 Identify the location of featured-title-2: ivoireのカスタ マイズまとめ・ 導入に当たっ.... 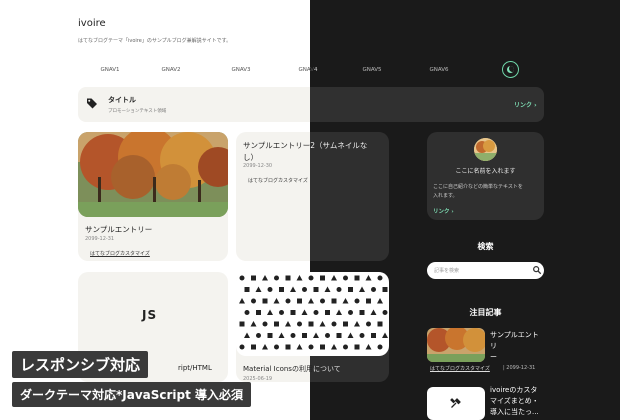
(519, 401).